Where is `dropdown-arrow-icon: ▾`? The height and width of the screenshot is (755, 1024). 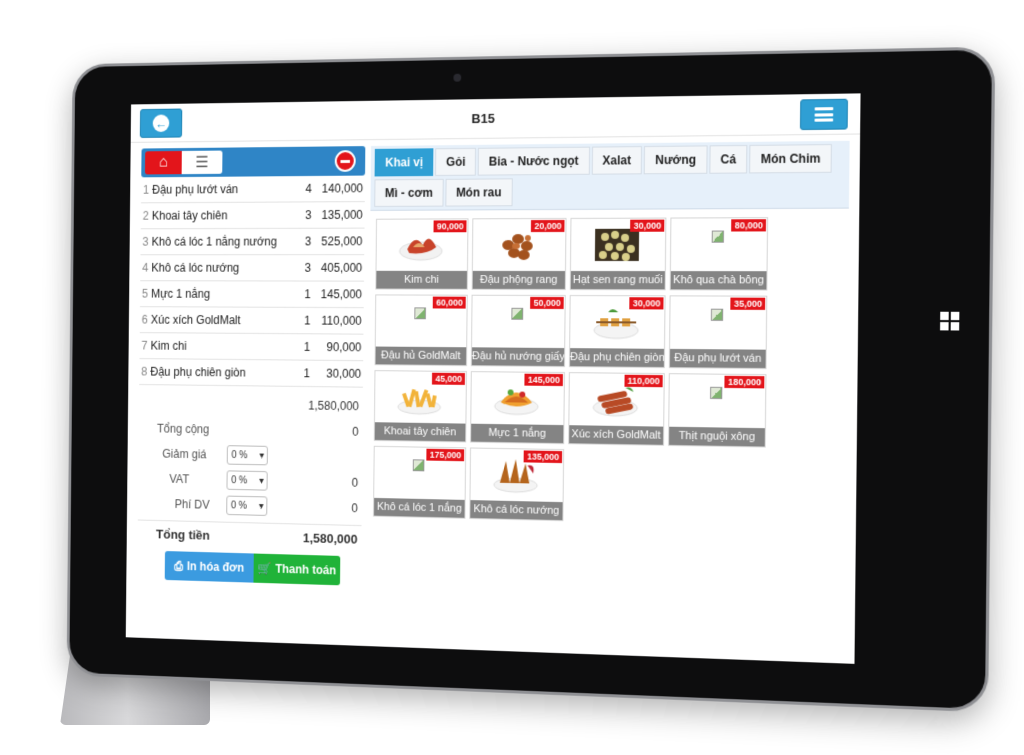
dropdown-arrow-icon: ▾ is located at coordinates (261, 481).